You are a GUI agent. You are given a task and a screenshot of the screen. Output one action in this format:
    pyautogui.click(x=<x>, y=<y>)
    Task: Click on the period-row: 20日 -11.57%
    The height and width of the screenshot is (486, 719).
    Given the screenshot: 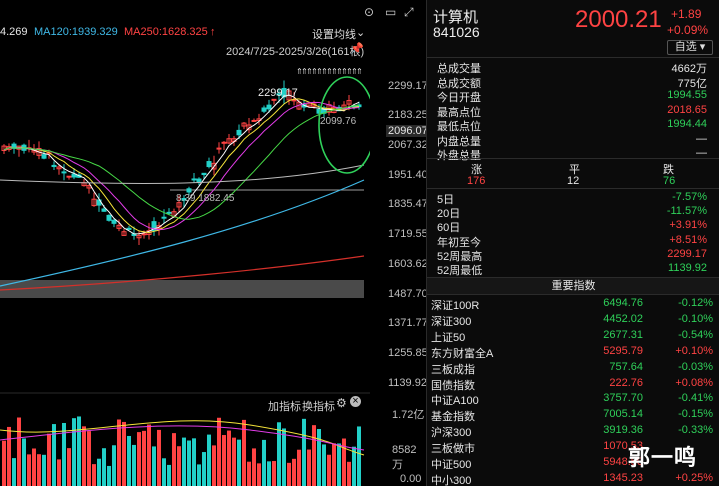 What is the action you would take?
    pyautogui.click(x=576, y=212)
    